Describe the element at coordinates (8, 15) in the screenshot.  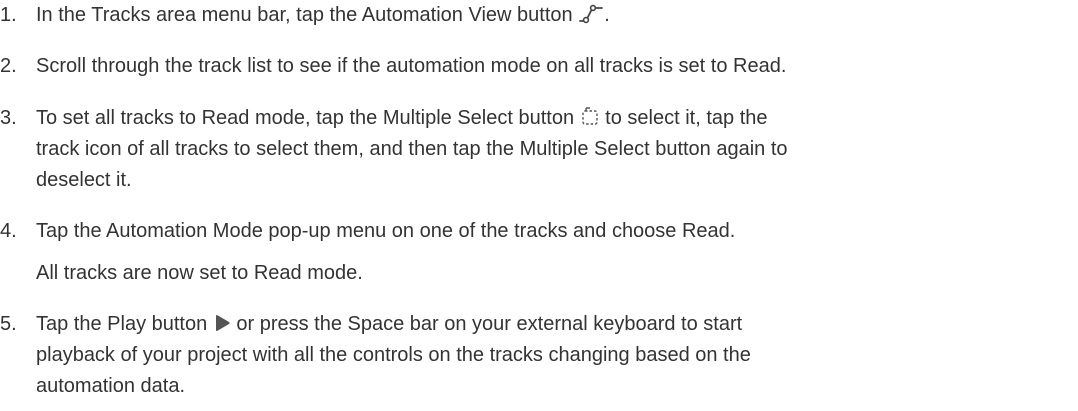
I see `step-number: 1.` at that location.